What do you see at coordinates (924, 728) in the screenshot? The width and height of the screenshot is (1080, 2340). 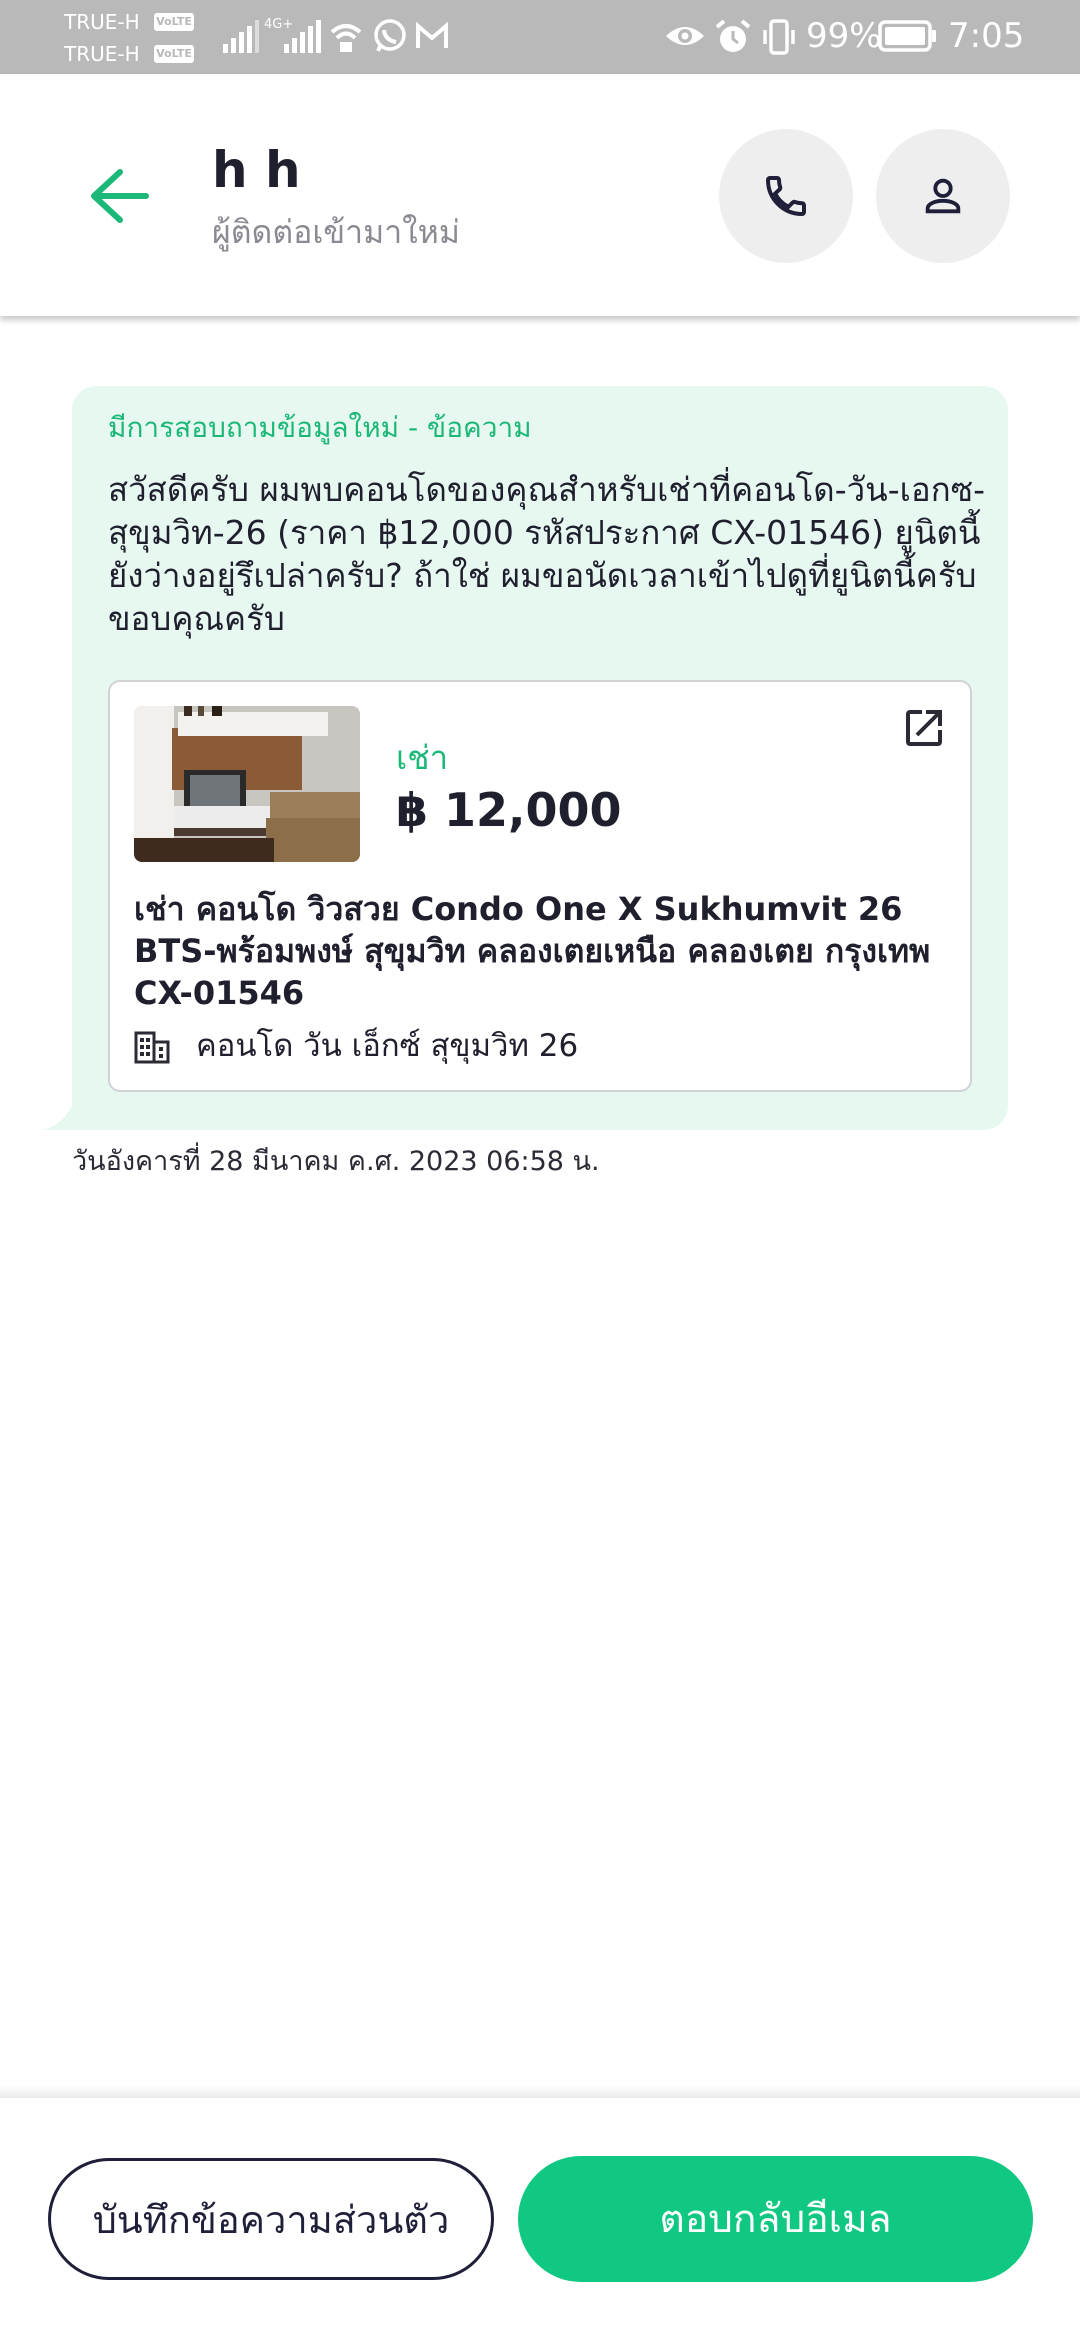 I see `external-link-icon` at bounding box center [924, 728].